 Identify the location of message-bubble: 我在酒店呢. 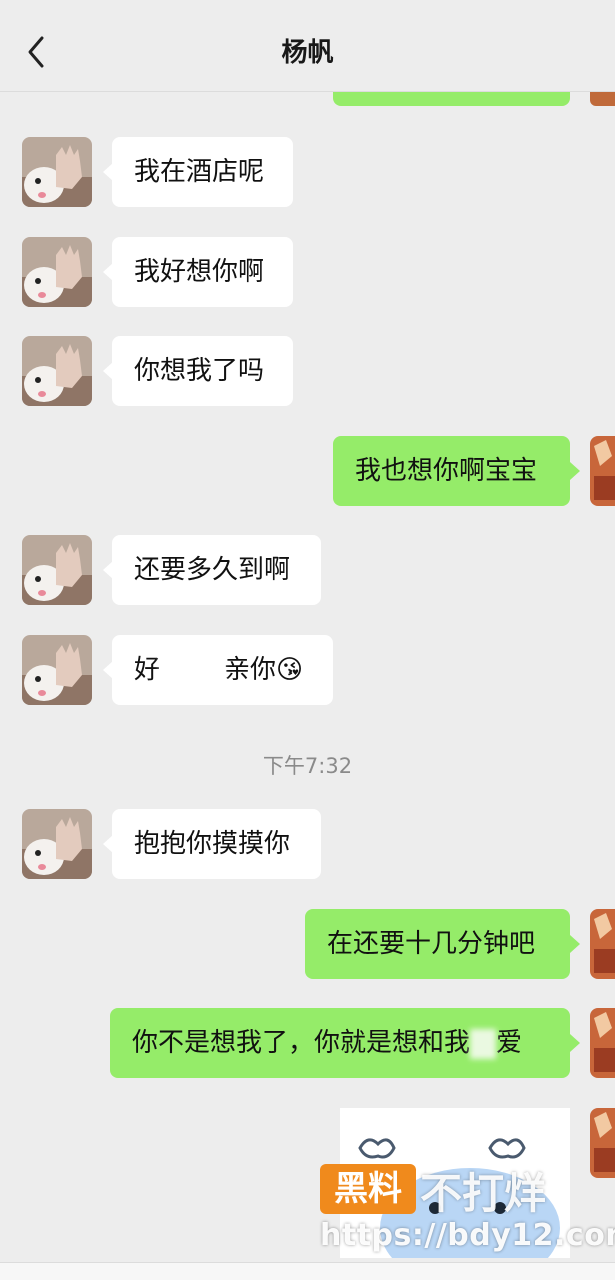
(202, 172).